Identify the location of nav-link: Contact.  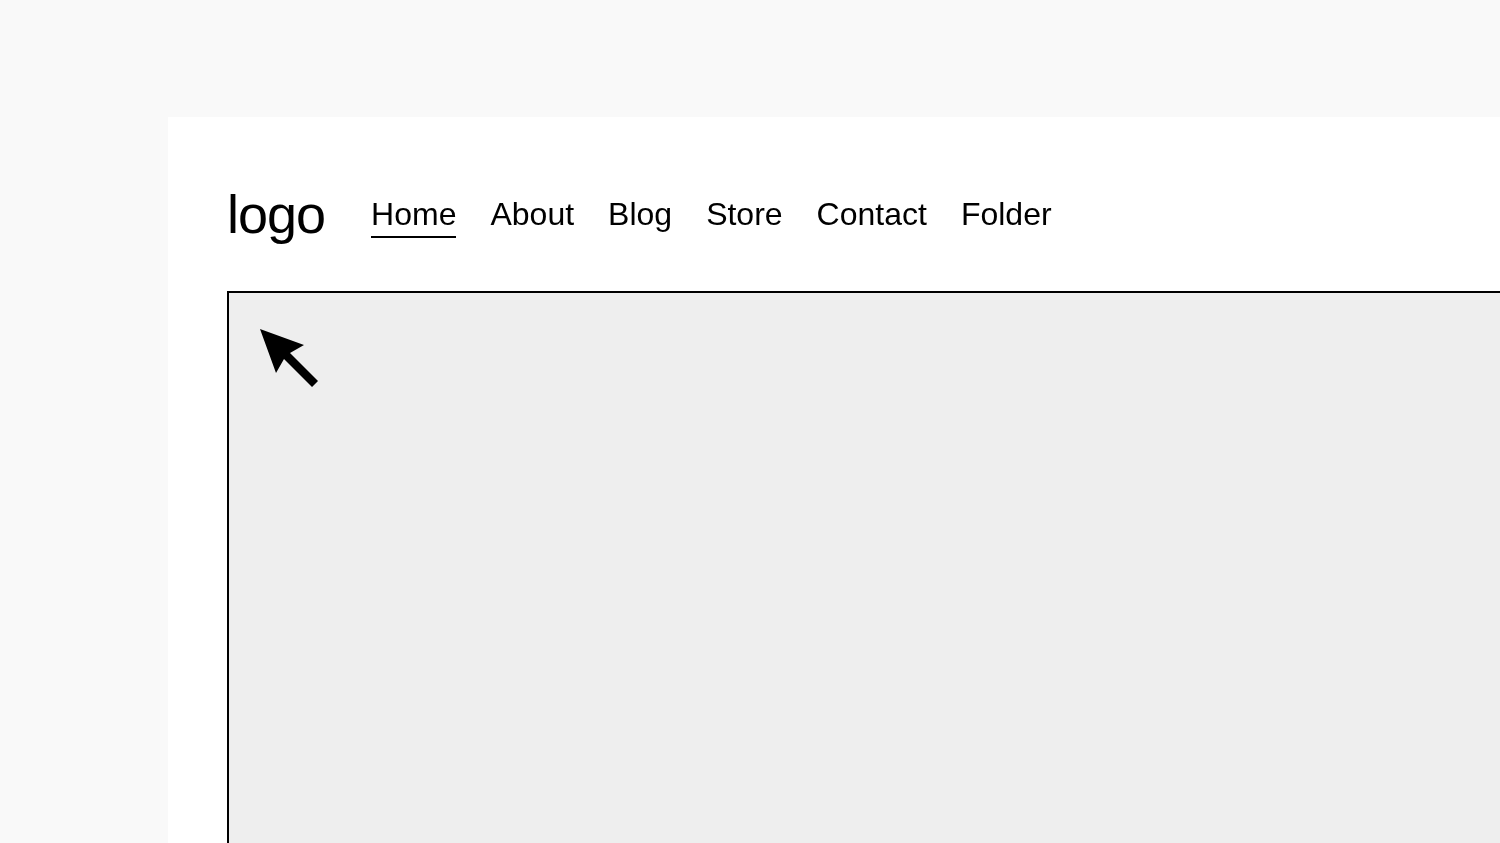
(871, 214).